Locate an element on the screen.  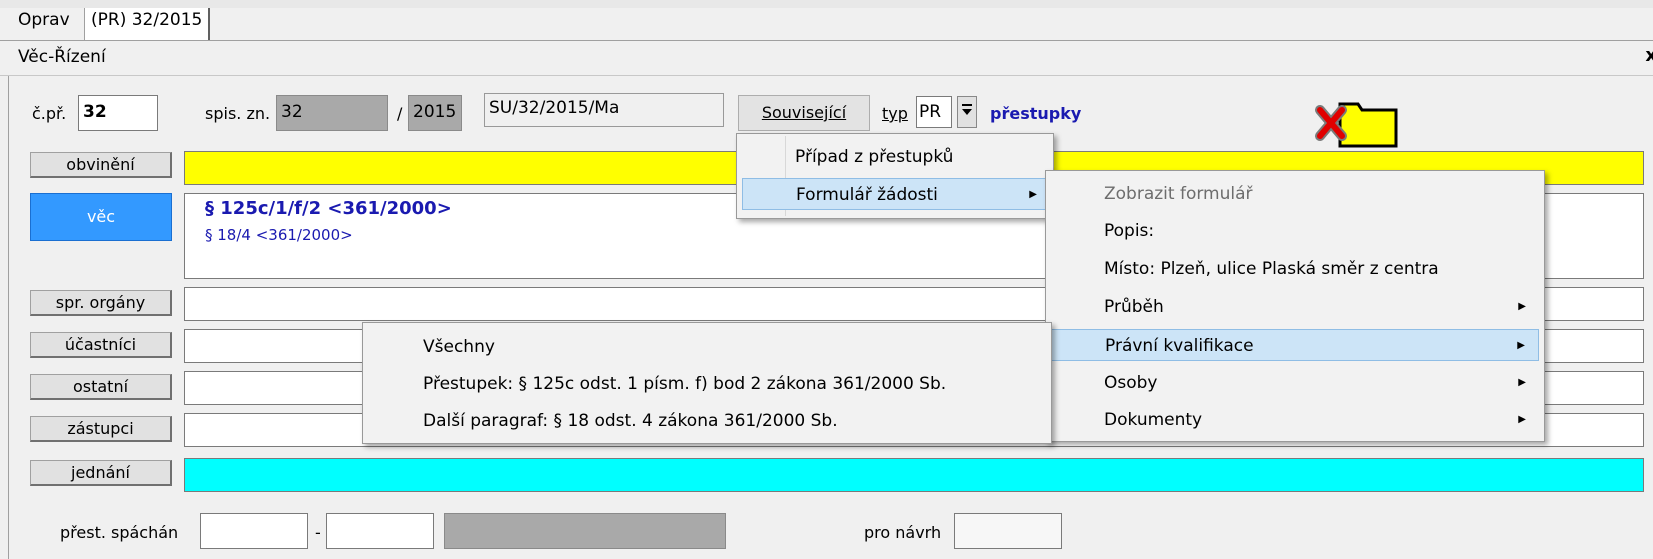
typ-label: typ is located at coordinates (895, 113).